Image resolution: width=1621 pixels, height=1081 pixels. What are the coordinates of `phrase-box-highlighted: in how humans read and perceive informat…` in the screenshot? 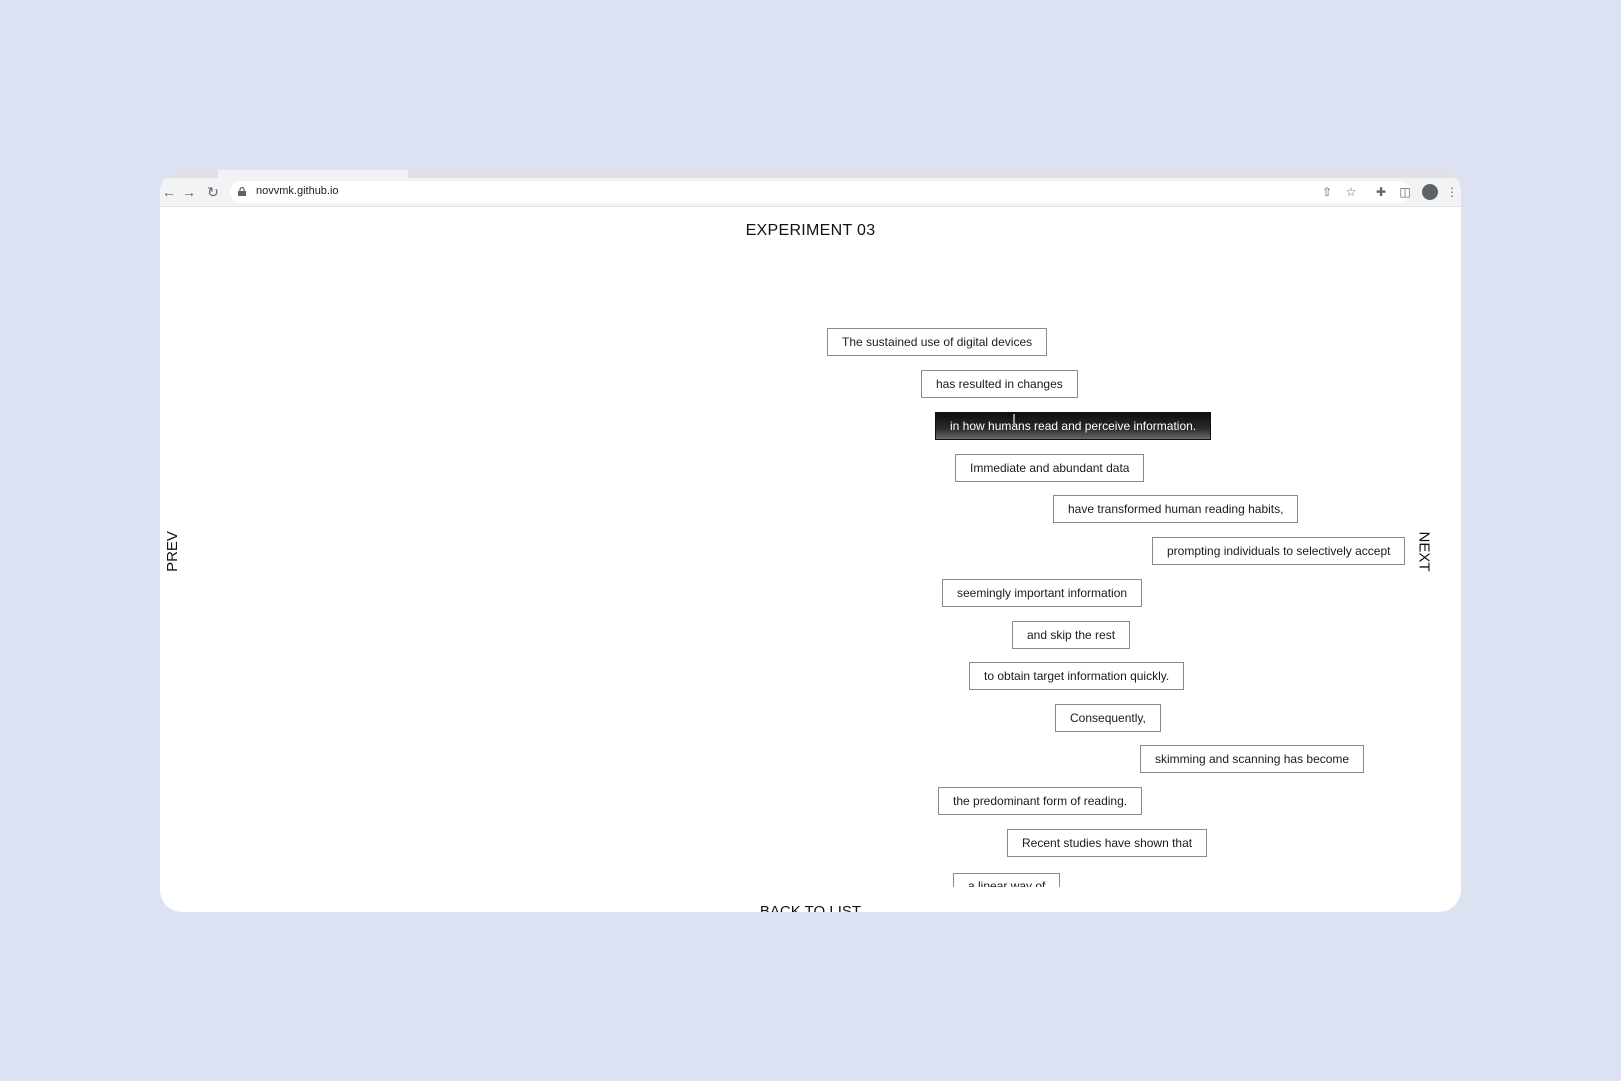 It's located at (1073, 426).